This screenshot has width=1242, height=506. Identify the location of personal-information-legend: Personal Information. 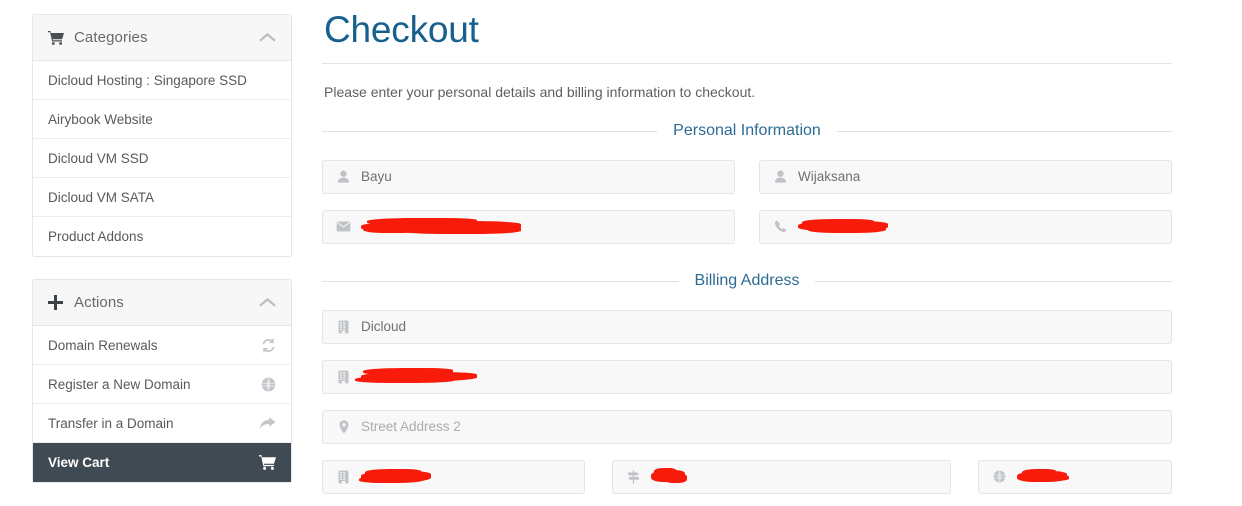
(747, 130).